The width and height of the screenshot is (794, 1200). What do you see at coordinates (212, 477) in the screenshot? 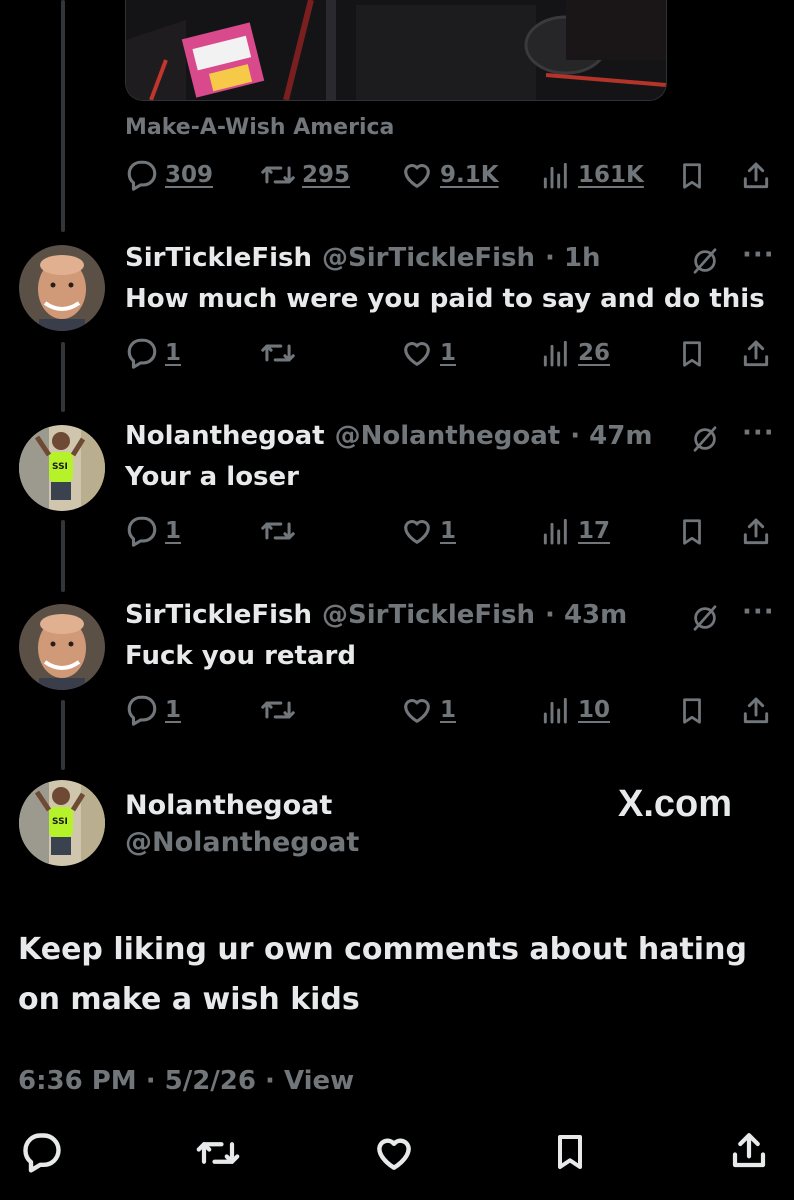
I see `reply-text: Your a loser` at bounding box center [212, 477].